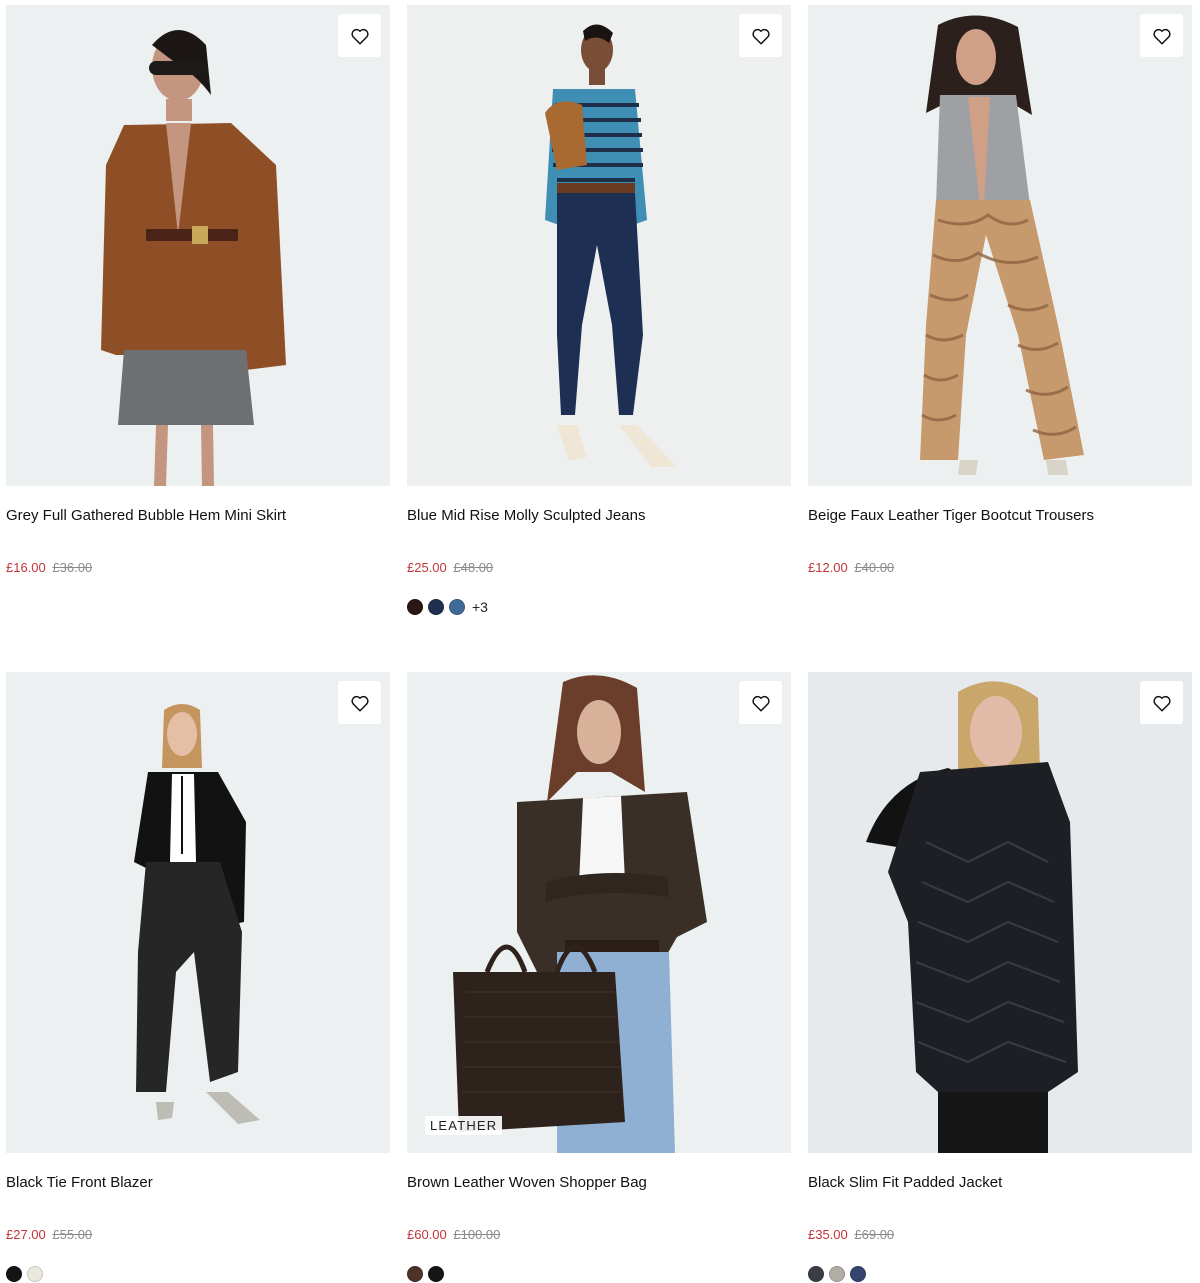 This screenshot has height=1283, width=1200. What do you see at coordinates (26, 1234) in the screenshot?
I see `sale-price: £27.00` at bounding box center [26, 1234].